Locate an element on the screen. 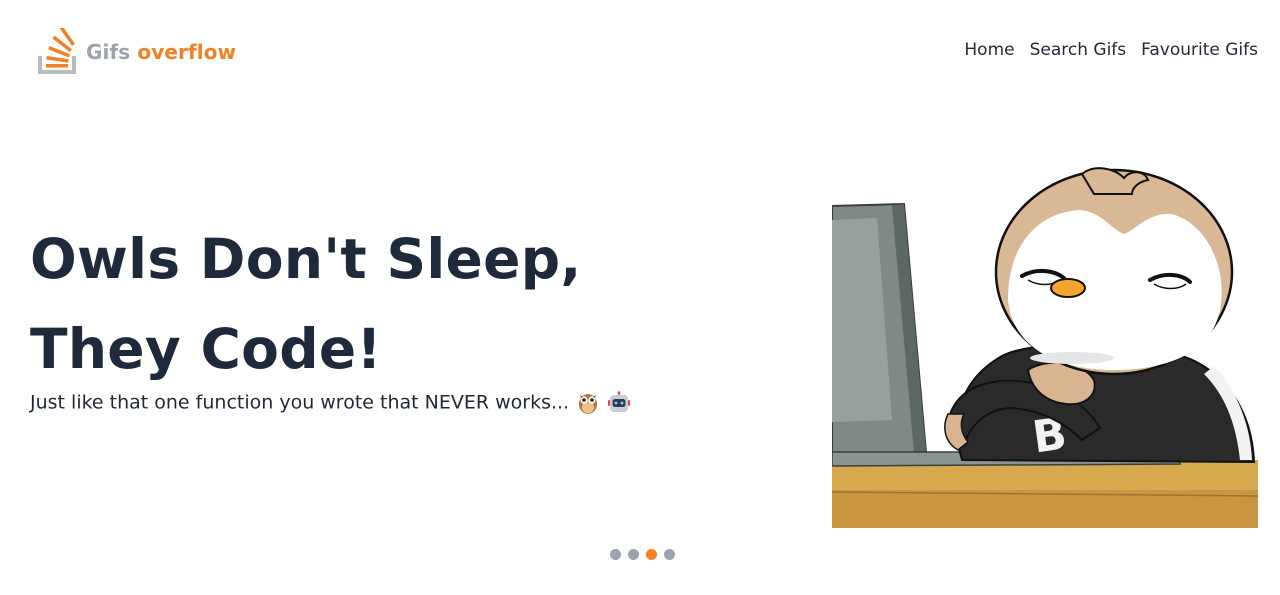 Image resolution: width=1280 pixels, height=595 pixels. brand-name: Gifs overflow is located at coordinates (161, 52).